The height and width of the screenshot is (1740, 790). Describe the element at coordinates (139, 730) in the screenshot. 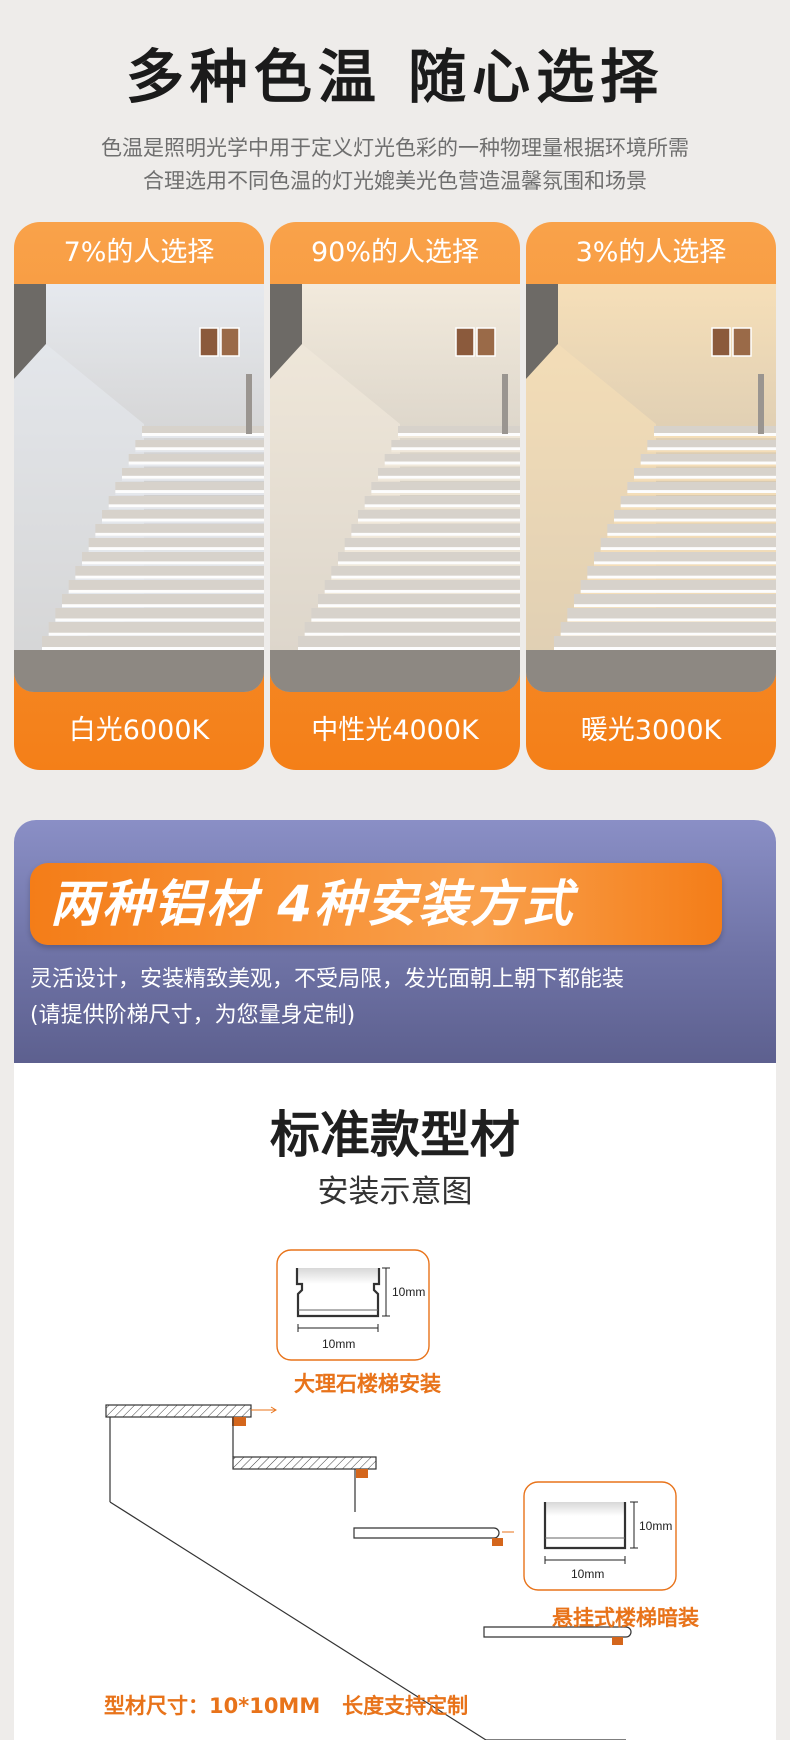

I see `card-temperature-name: 白光6000K` at that location.